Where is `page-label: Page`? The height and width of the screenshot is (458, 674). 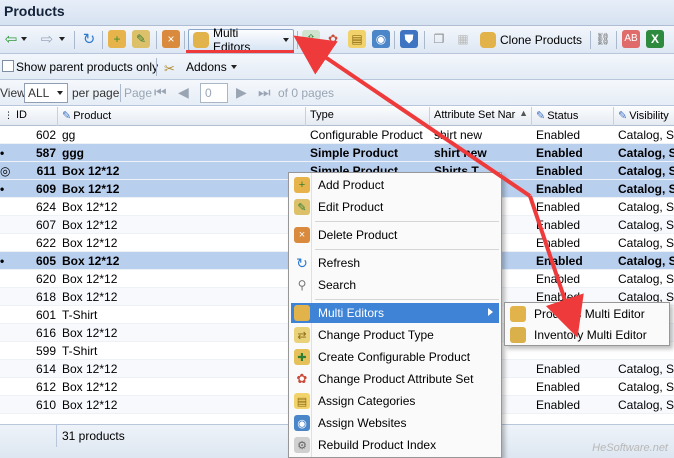 page-label: Page is located at coordinates (138, 93).